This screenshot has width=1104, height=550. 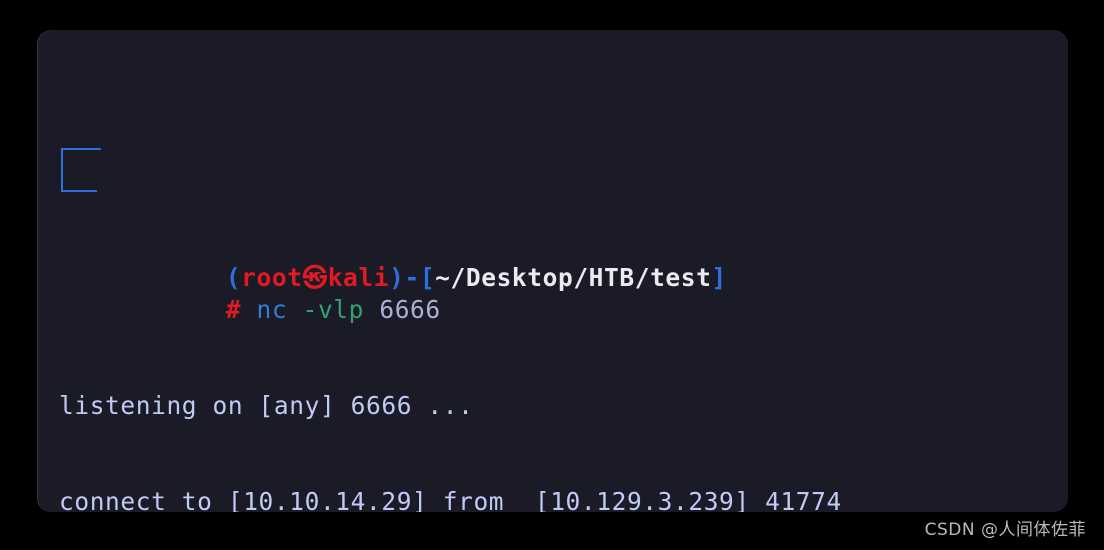 What do you see at coordinates (1005, 530) in the screenshot?
I see `csdn-watermark: CSDN @人间体佐菲` at bounding box center [1005, 530].